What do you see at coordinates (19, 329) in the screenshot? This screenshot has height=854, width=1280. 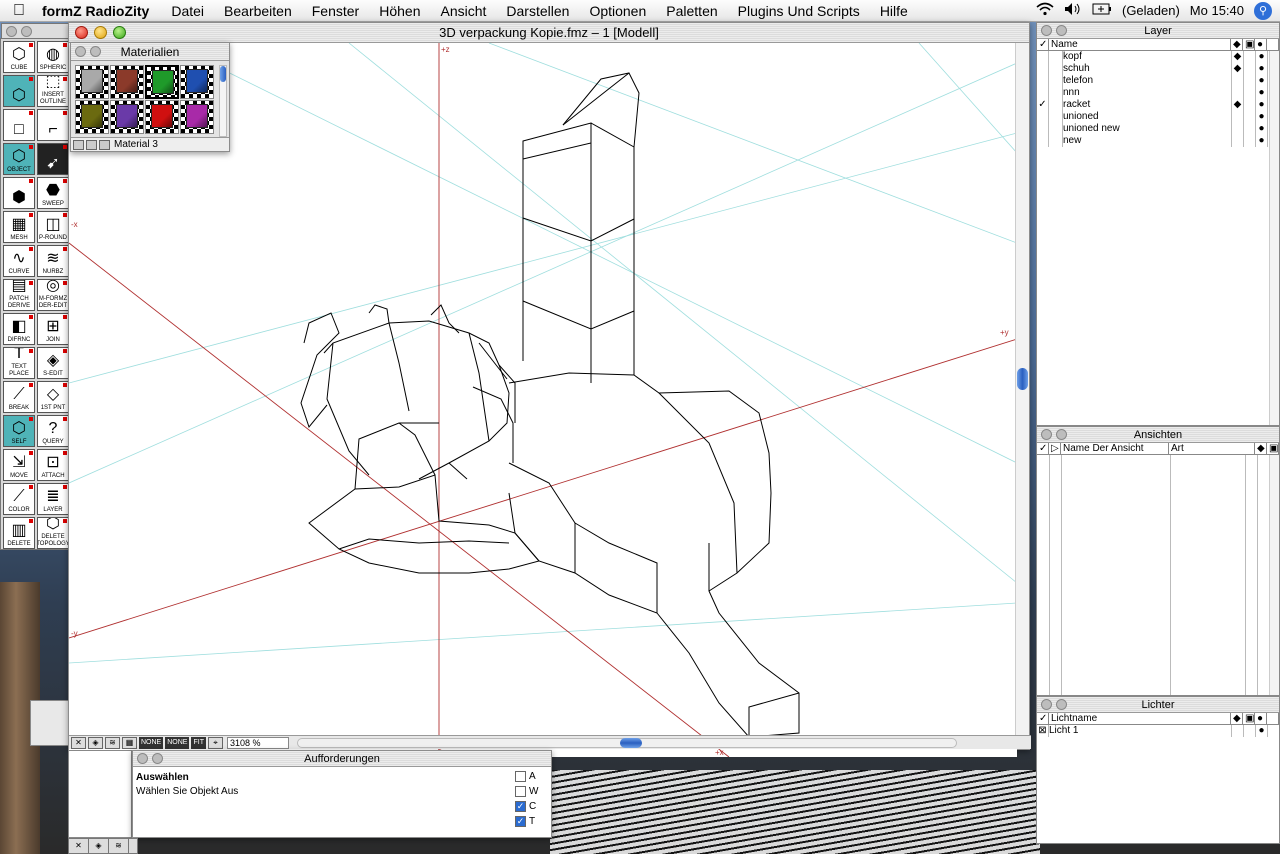 I see `tool-difrnc: ◧ DIFRNC` at bounding box center [19, 329].